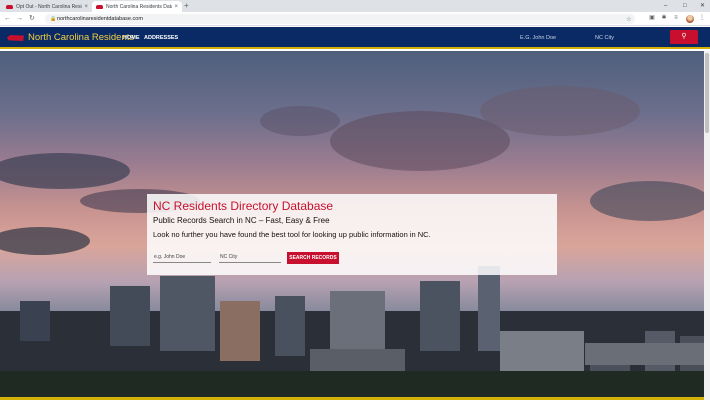  What do you see at coordinates (313, 258) in the screenshot?
I see `search-records-button: SEARCH RECORDS` at bounding box center [313, 258].